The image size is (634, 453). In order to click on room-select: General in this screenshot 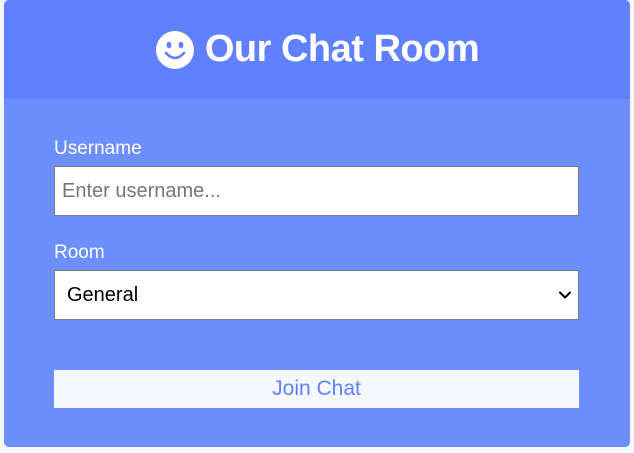, I will do `click(316, 295)`.